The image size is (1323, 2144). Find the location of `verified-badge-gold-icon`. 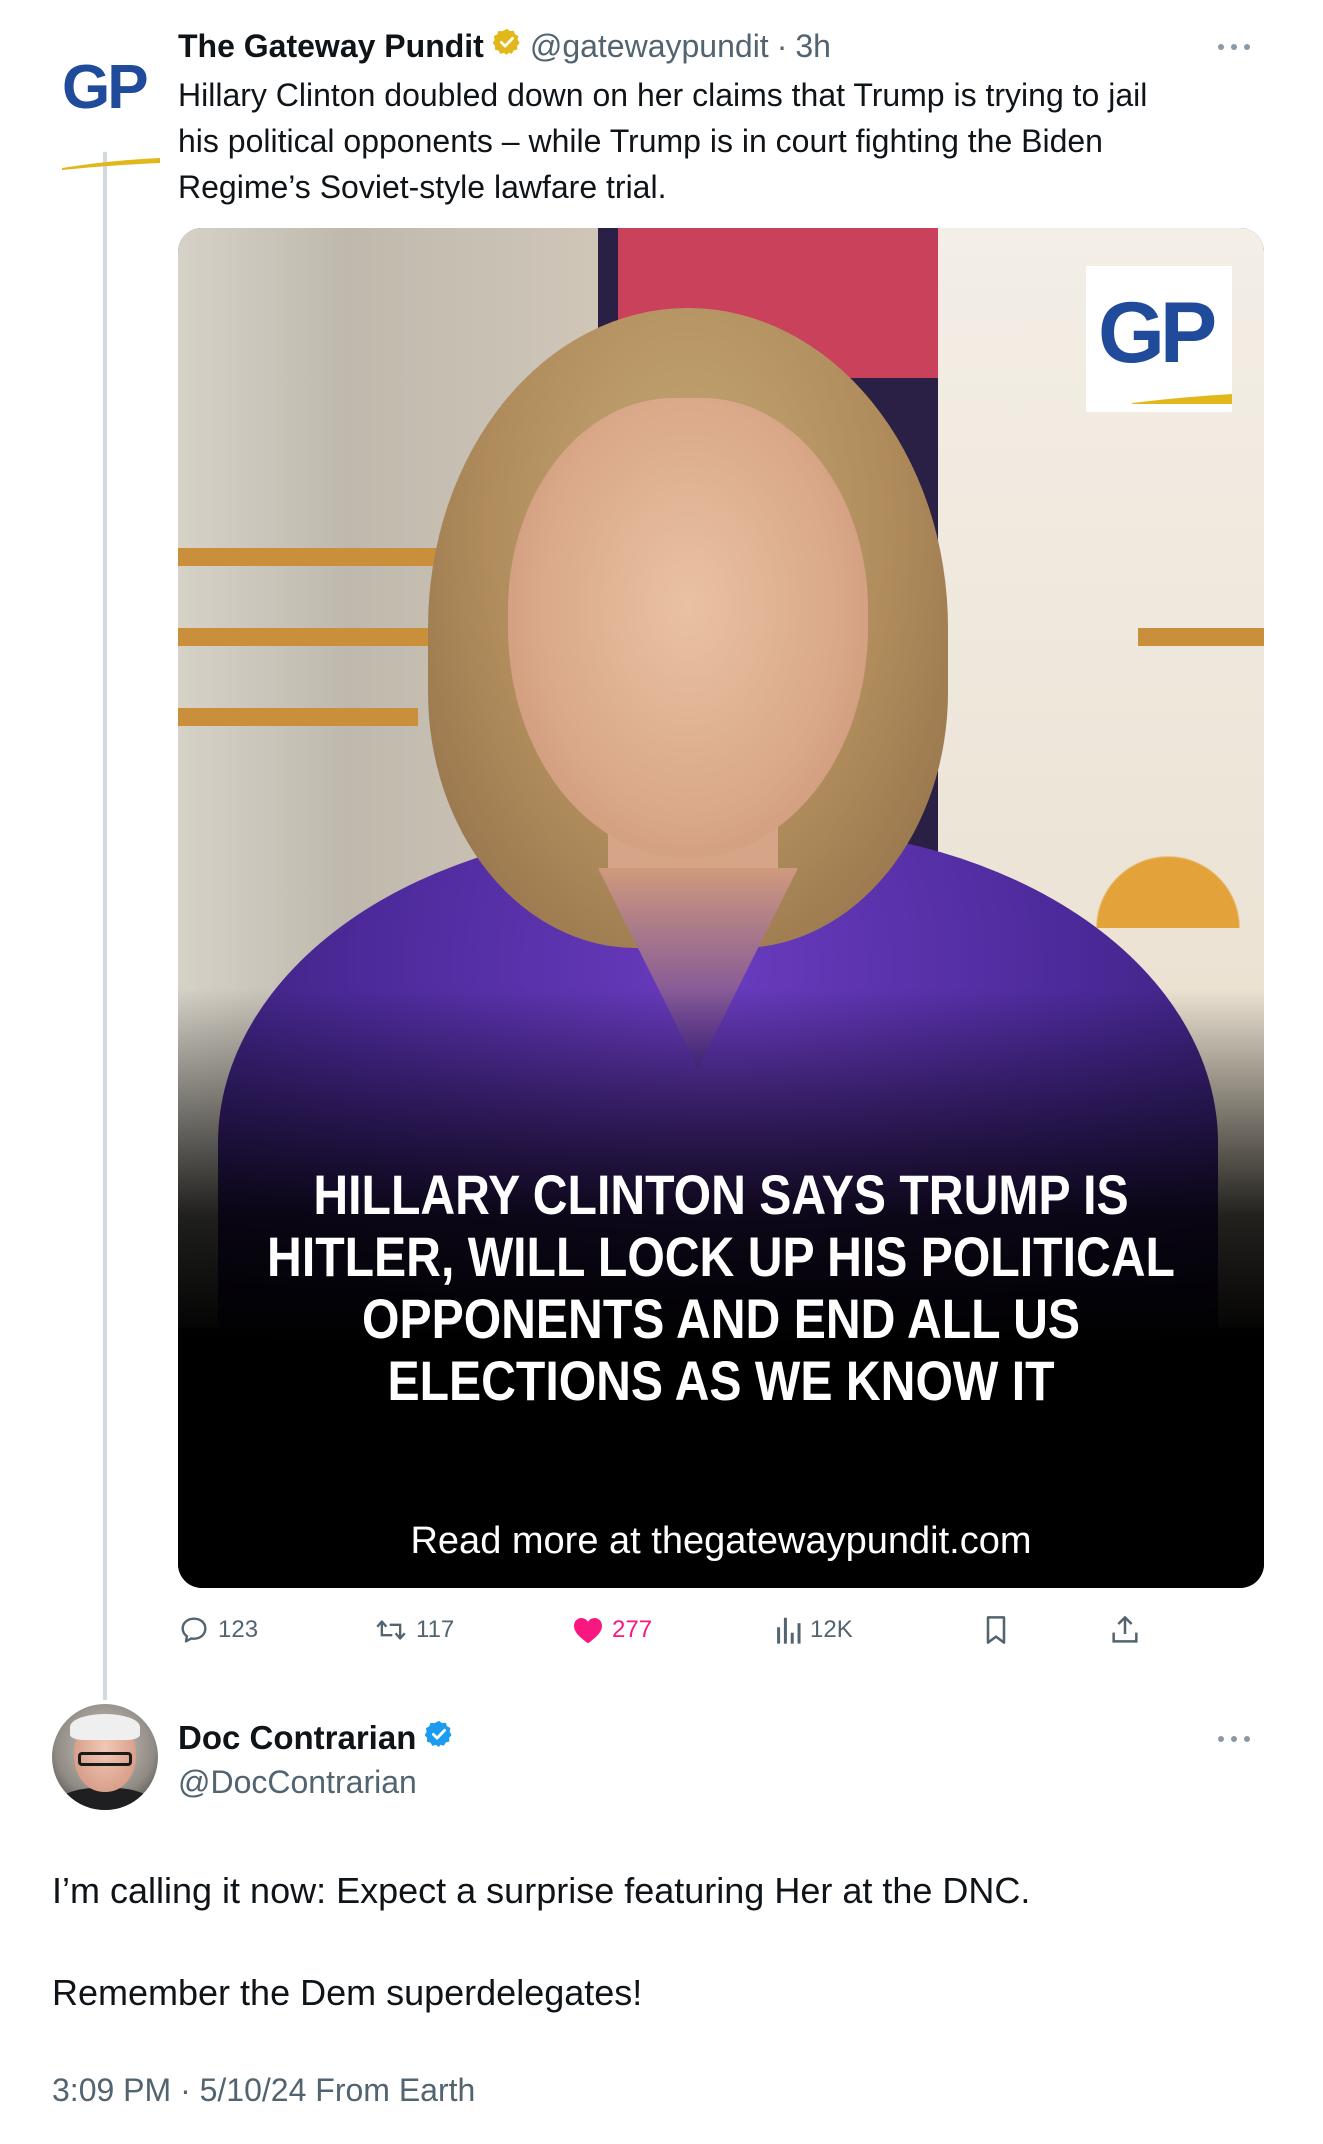

verified-badge-gold-icon is located at coordinates (507, 46).